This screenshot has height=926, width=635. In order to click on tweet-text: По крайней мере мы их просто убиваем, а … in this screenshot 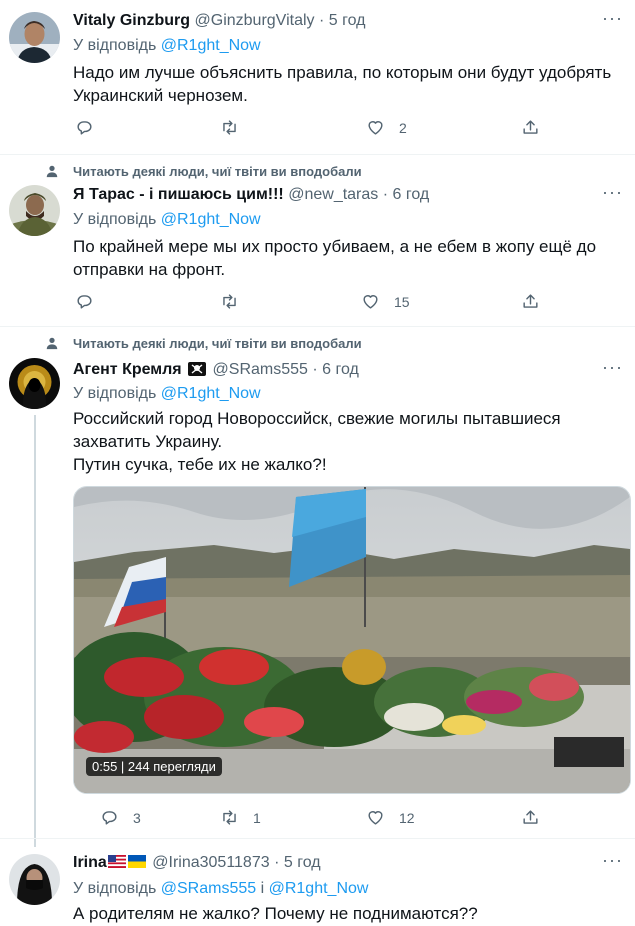, I will do `click(335, 258)`.